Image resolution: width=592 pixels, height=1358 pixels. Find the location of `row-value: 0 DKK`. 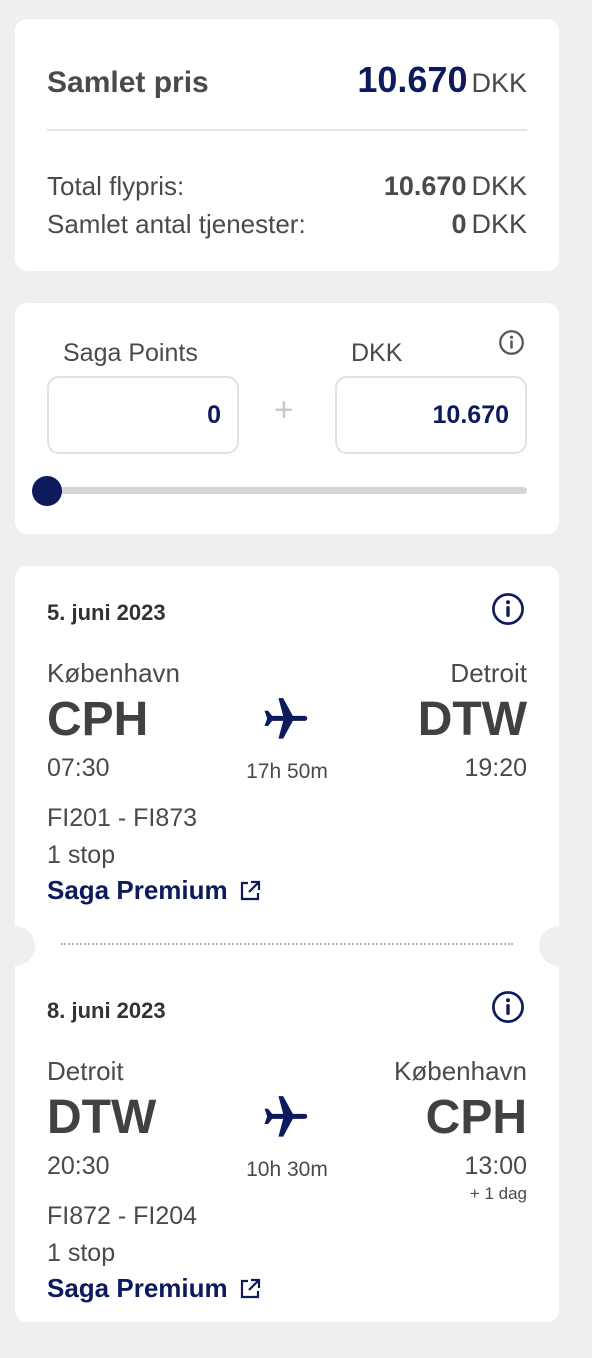

row-value: 0 DKK is located at coordinates (489, 224).